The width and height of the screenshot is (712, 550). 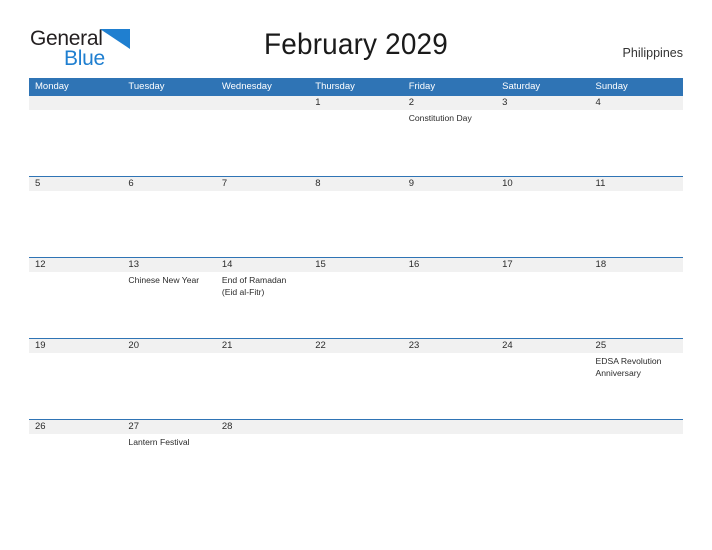 What do you see at coordinates (75, 346) in the screenshot?
I see `day-number-19: 19` at bounding box center [75, 346].